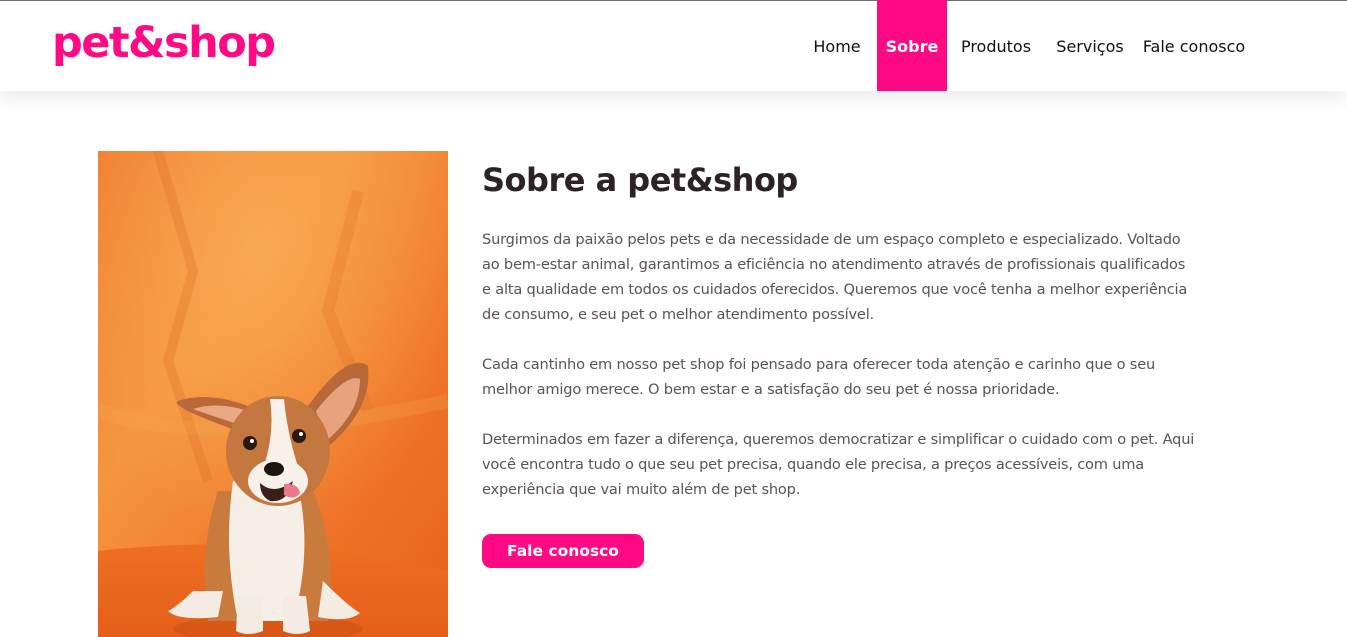  Describe the element at coordinates (1194, 45) in the screenshot. I see `nav-item-fale-conosco: Fale conosco` at that location.